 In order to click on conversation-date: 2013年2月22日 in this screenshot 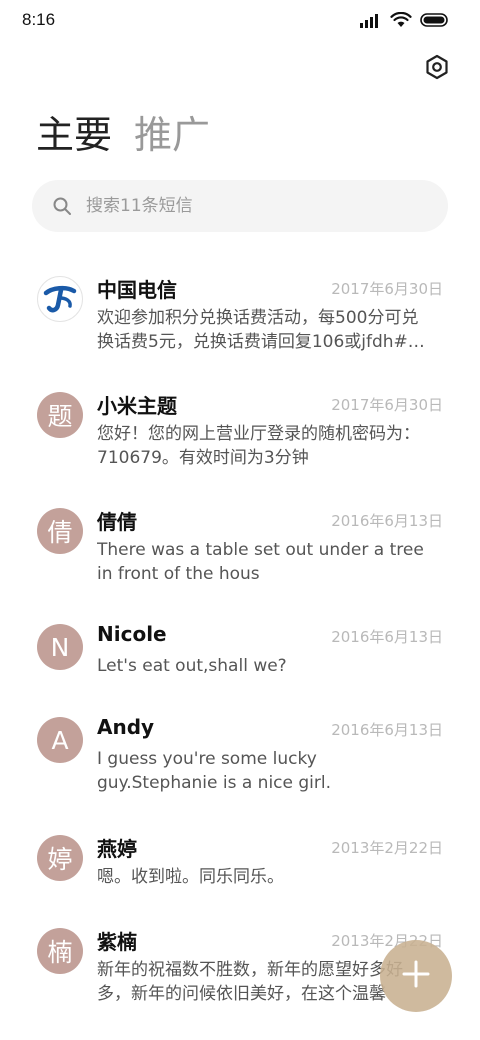, I will do `click(387, 848)`.